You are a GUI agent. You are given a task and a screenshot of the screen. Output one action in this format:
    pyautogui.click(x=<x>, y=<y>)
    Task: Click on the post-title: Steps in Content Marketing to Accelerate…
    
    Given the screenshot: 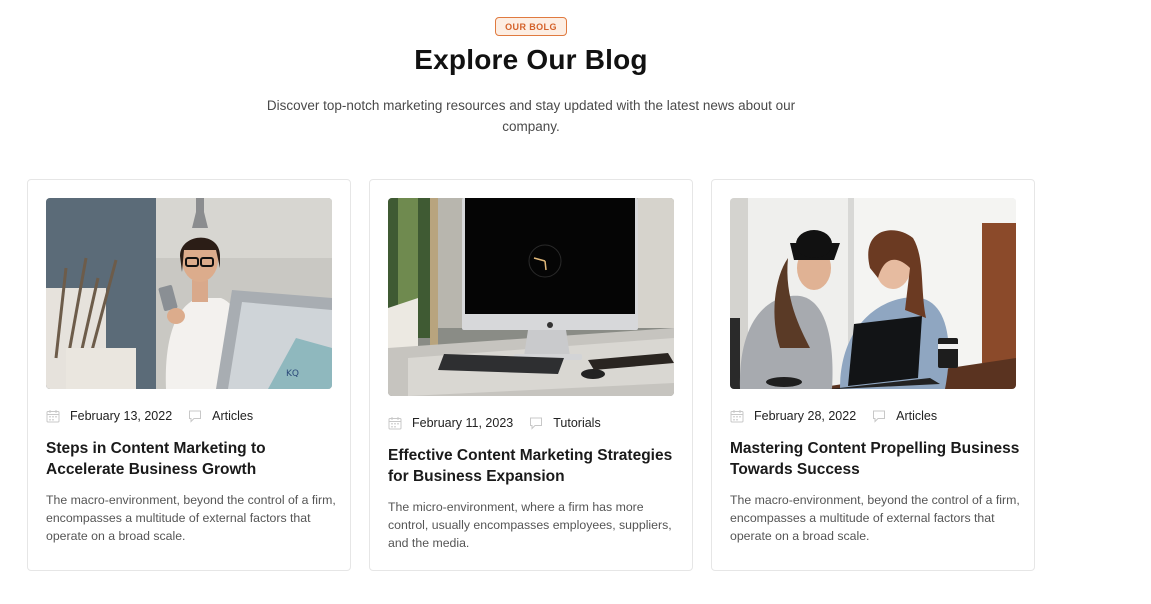 What is the action you would take?
    pyautogui.click(x=191, y=459)
    